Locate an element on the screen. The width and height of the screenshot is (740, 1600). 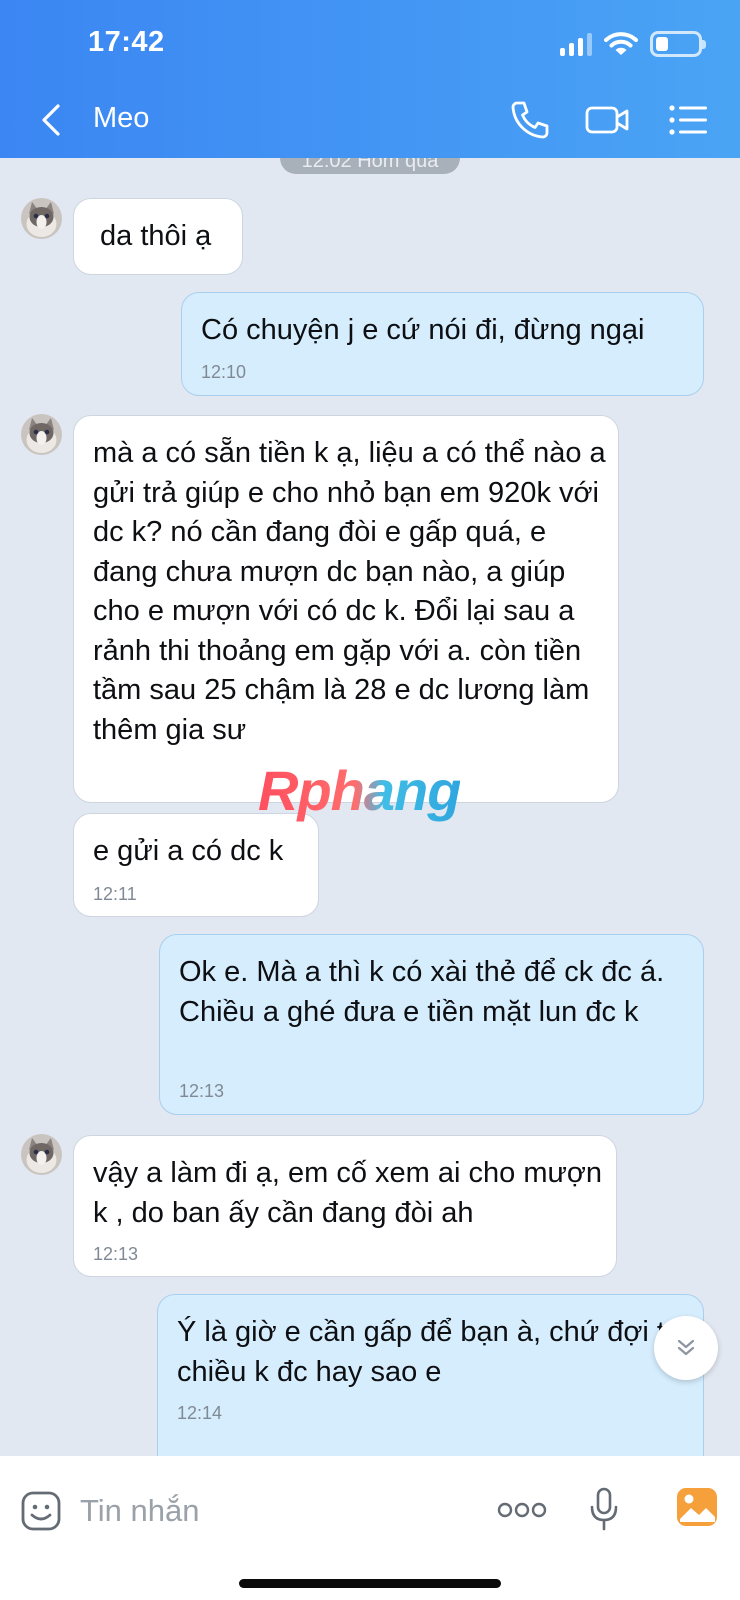
more-options-button is located at coordinates (522, 1510).